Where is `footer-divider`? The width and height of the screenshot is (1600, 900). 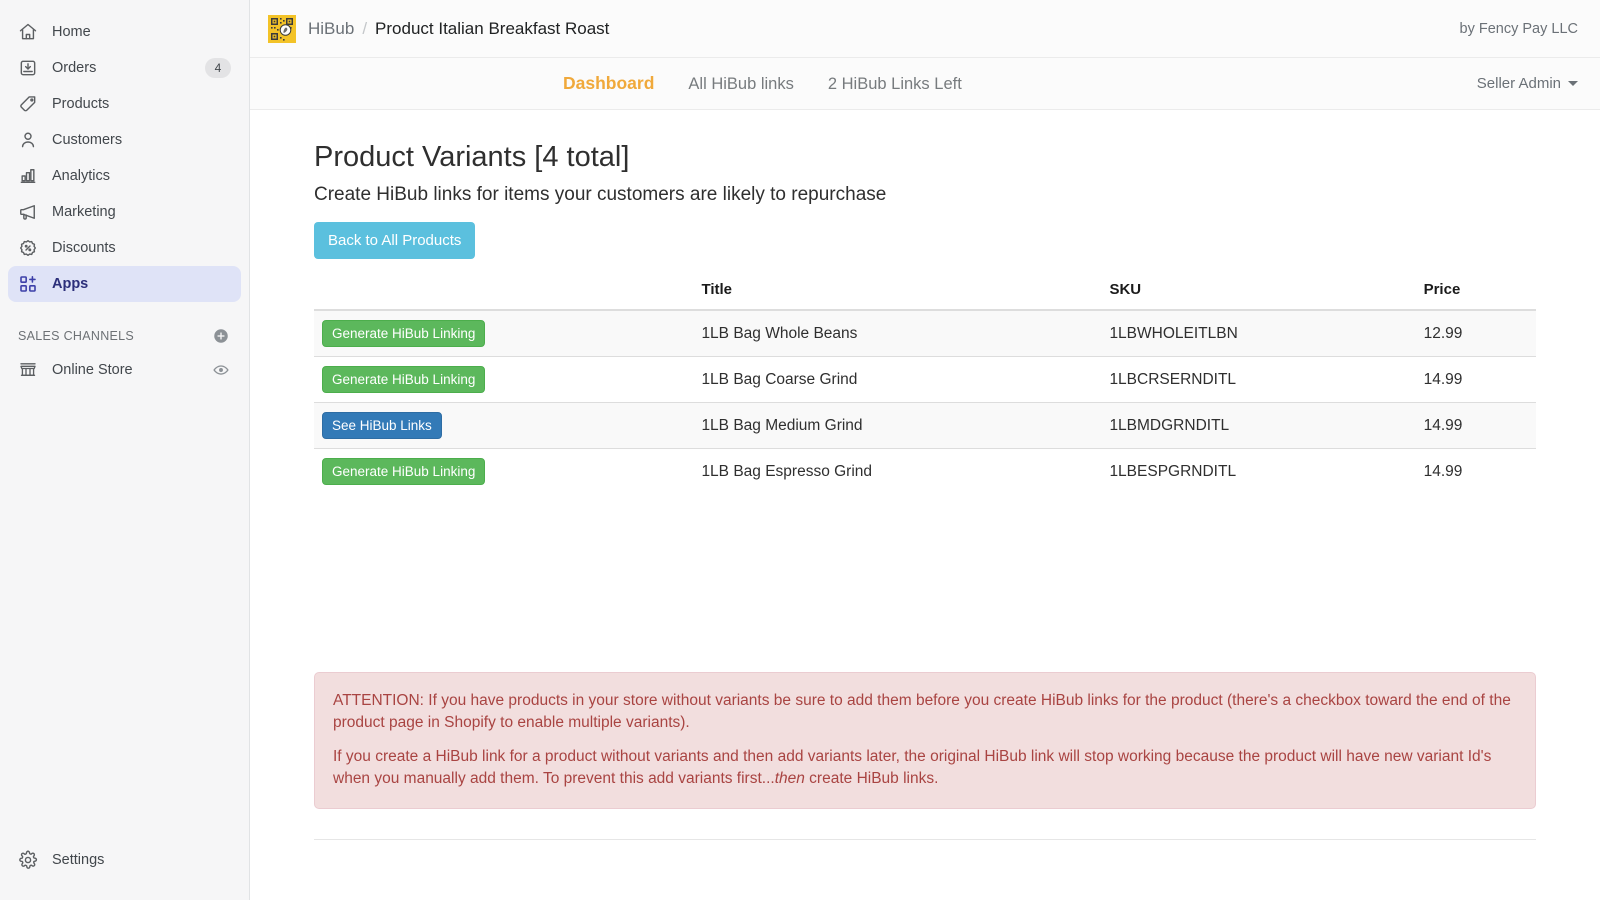
footer-divider is located at coordinates (925, 839).